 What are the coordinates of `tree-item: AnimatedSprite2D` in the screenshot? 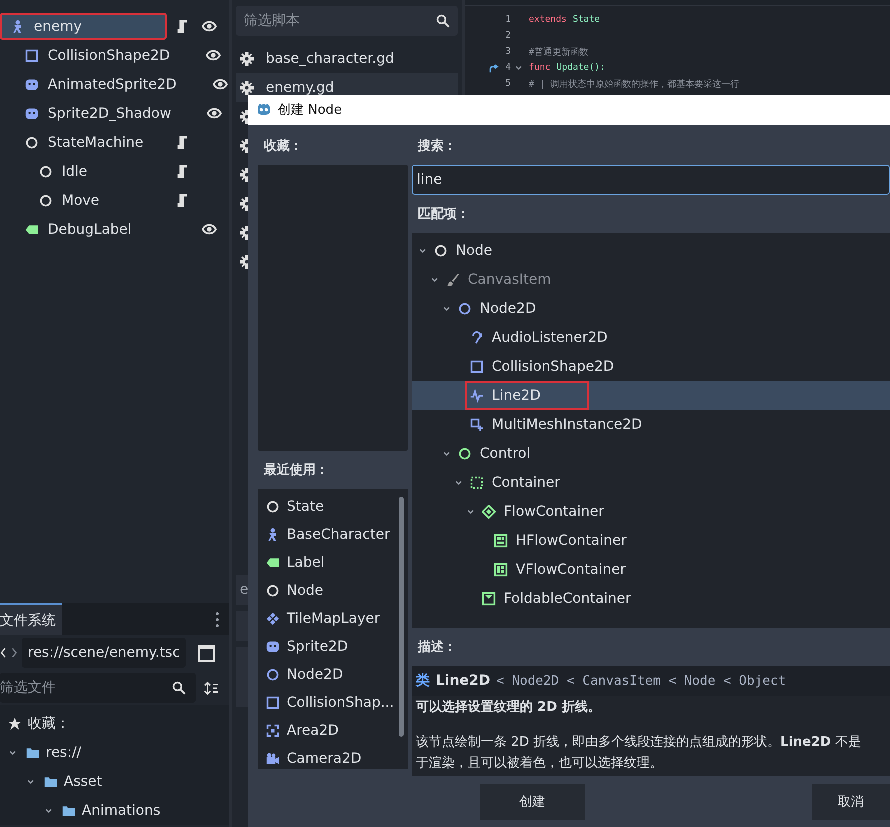 It's located at (96, 84).